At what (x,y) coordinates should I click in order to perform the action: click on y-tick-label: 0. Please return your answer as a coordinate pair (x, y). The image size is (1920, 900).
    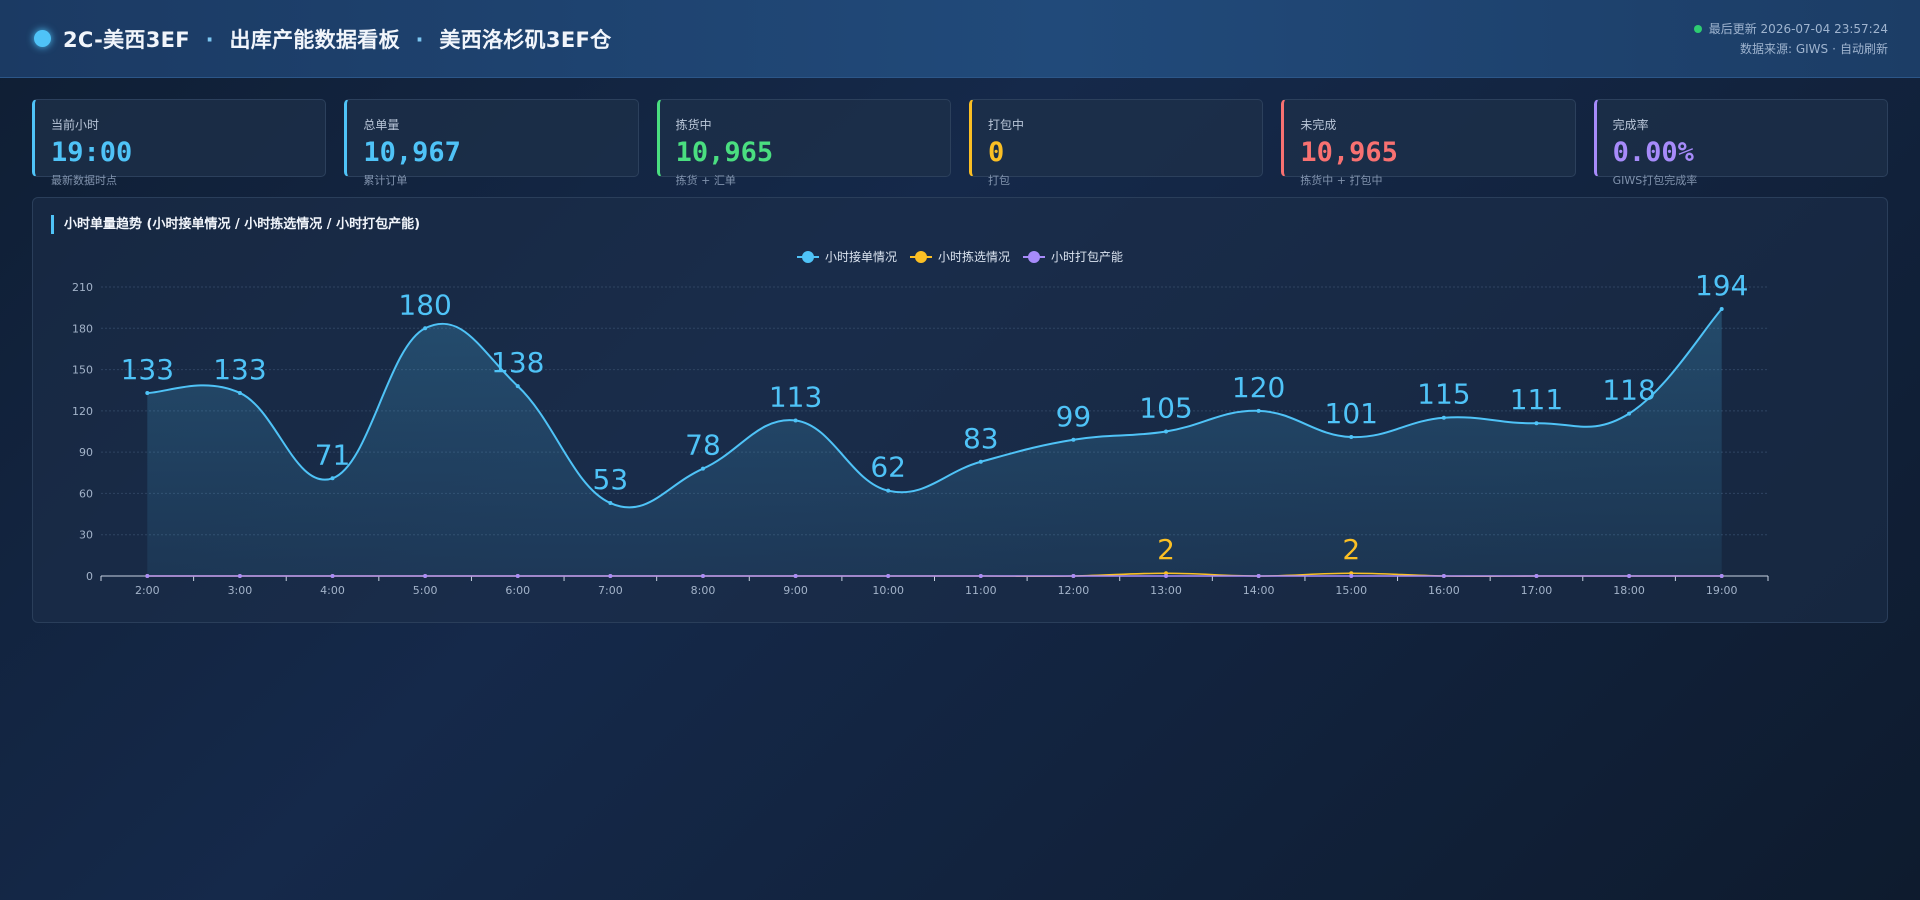
    Looking at the image, I should click on (89, 576).